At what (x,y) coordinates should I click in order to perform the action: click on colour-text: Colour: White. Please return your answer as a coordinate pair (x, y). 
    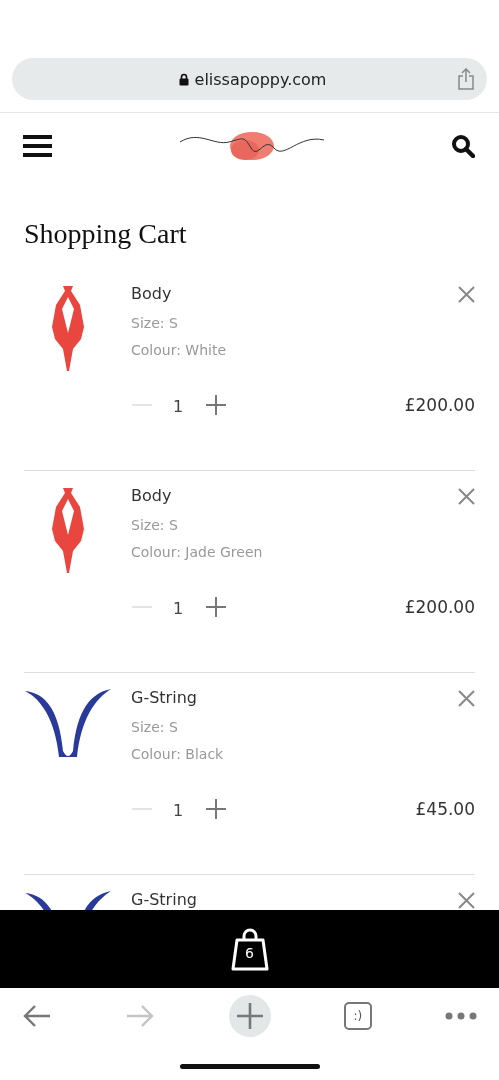
    Looking at the image, I should click on (179, 350).